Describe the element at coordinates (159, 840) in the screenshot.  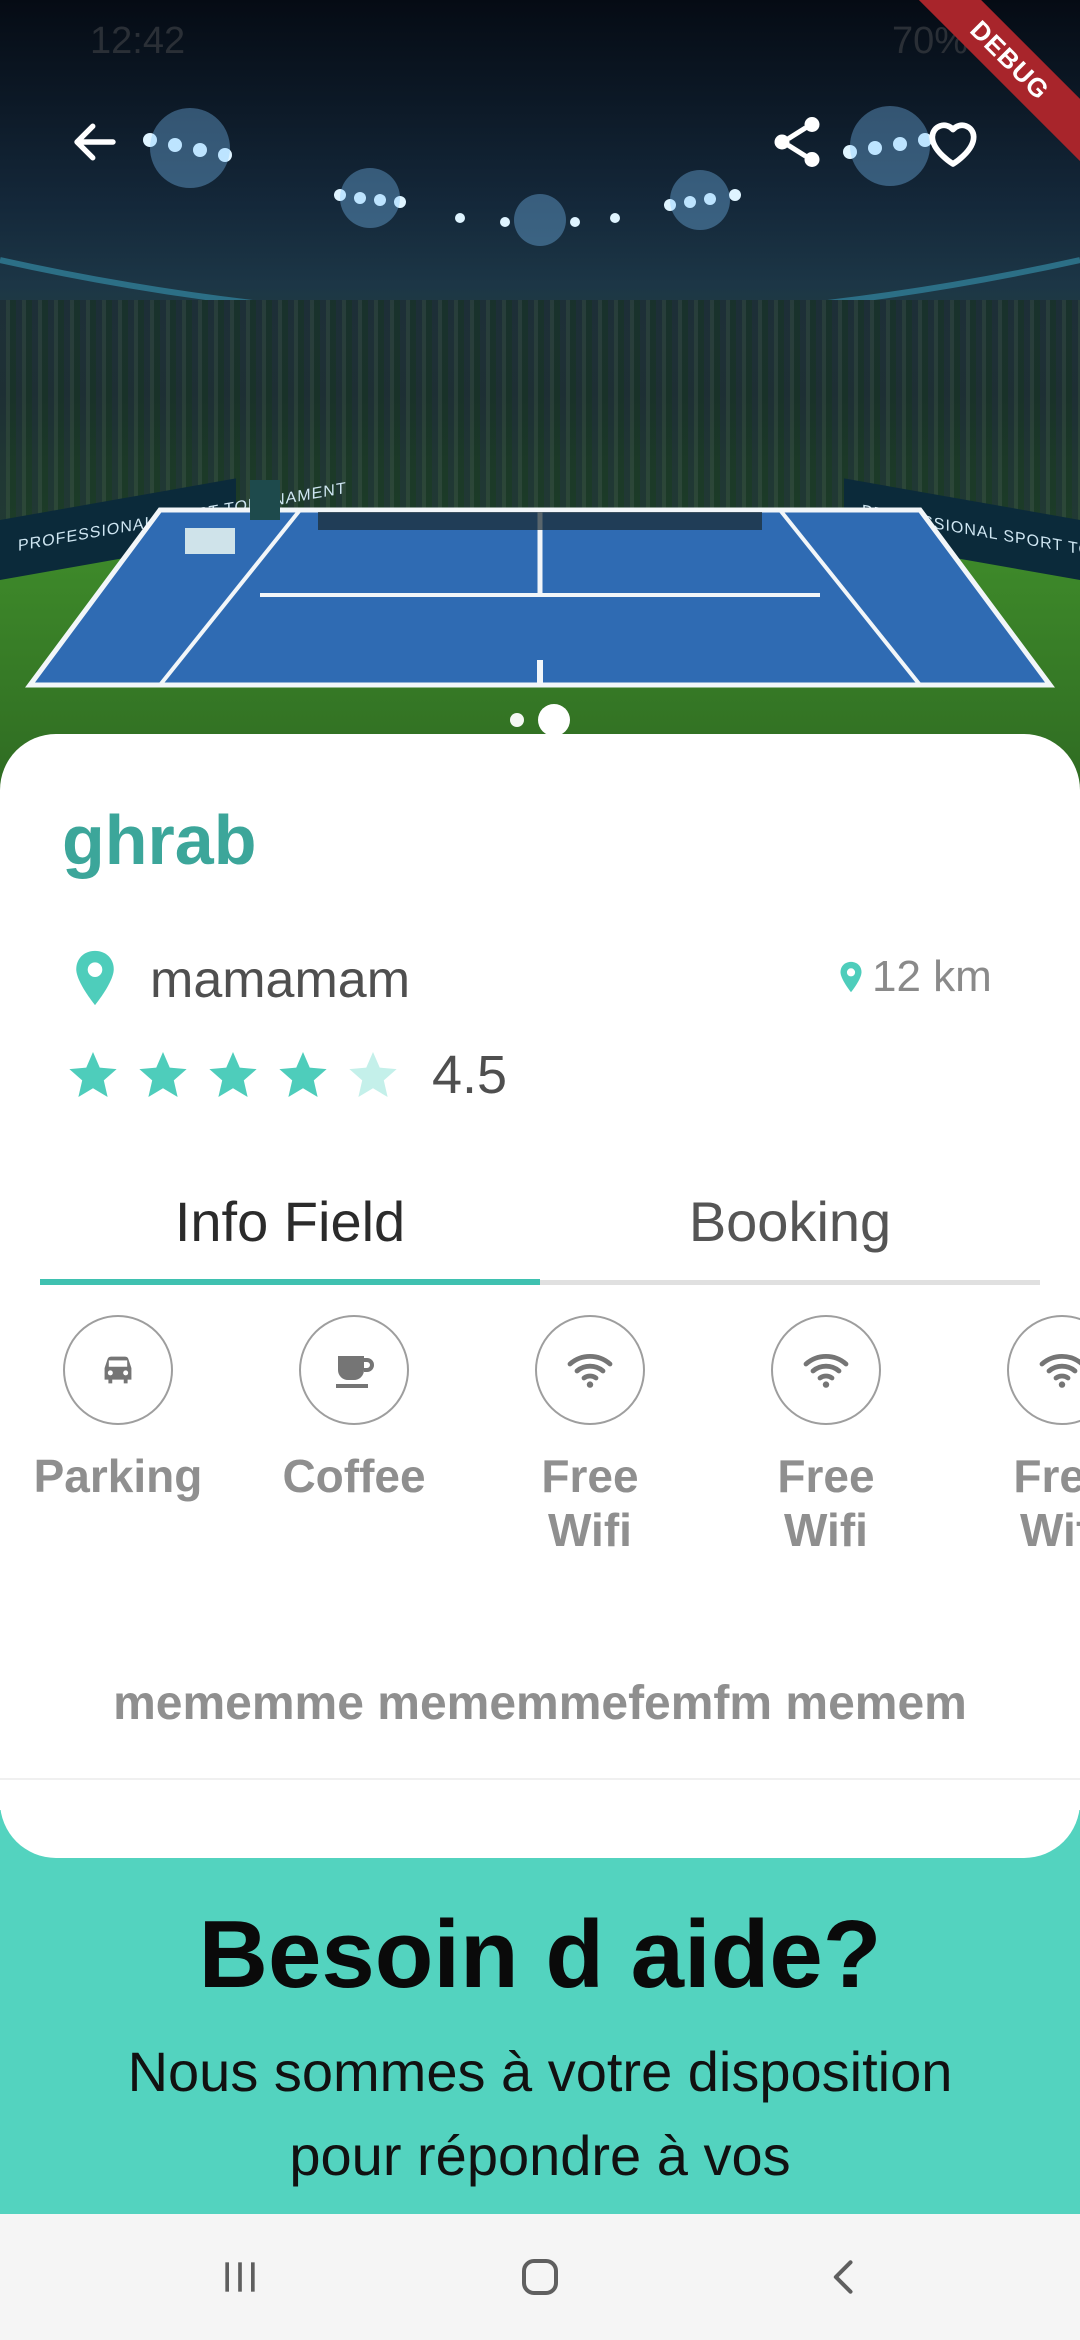
I see `venue-name: ghrab` at that location.